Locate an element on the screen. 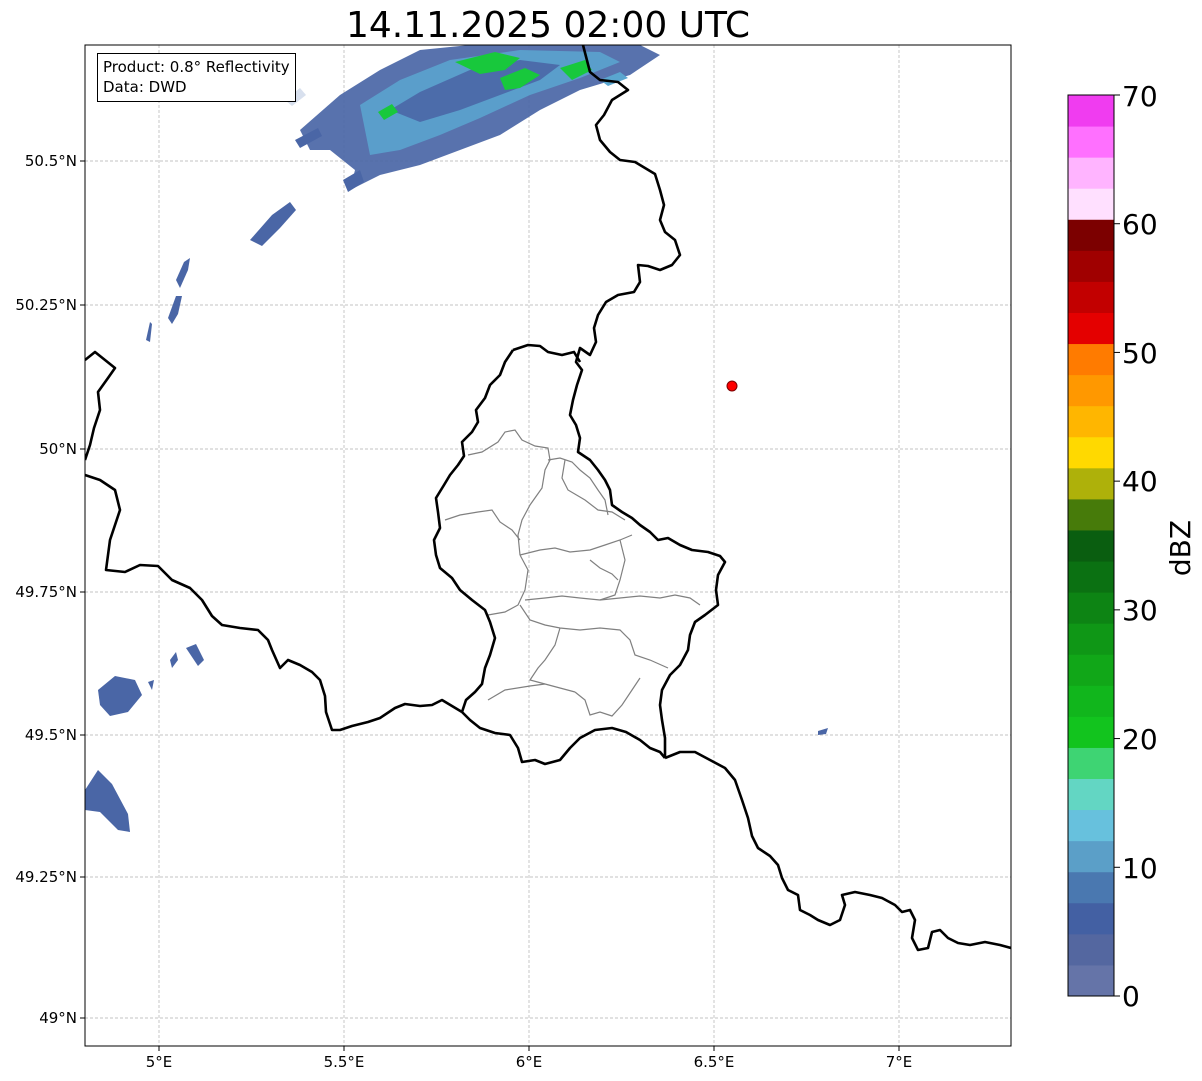  lon-tick-labels: 5°E 5.5°E 6°E 6.5°E 7°E is located at coordinates (529, 1062).